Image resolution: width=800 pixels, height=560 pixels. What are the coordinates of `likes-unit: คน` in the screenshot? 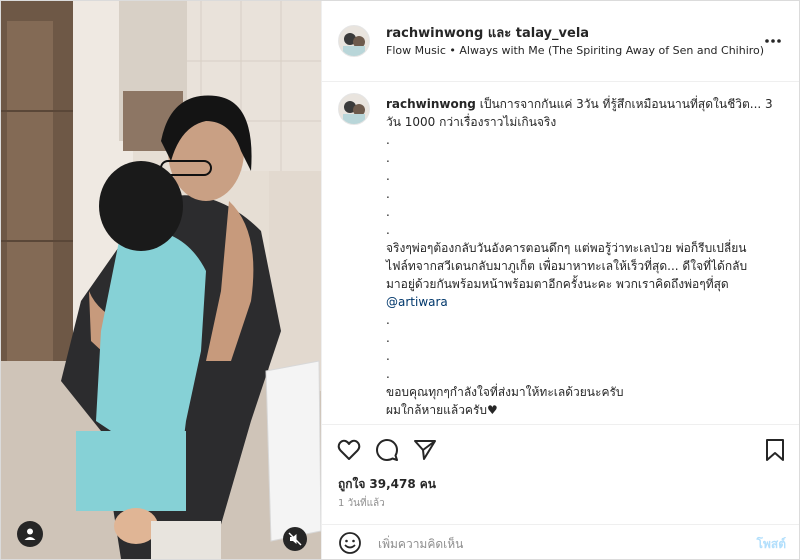 It's located at (427, 484).